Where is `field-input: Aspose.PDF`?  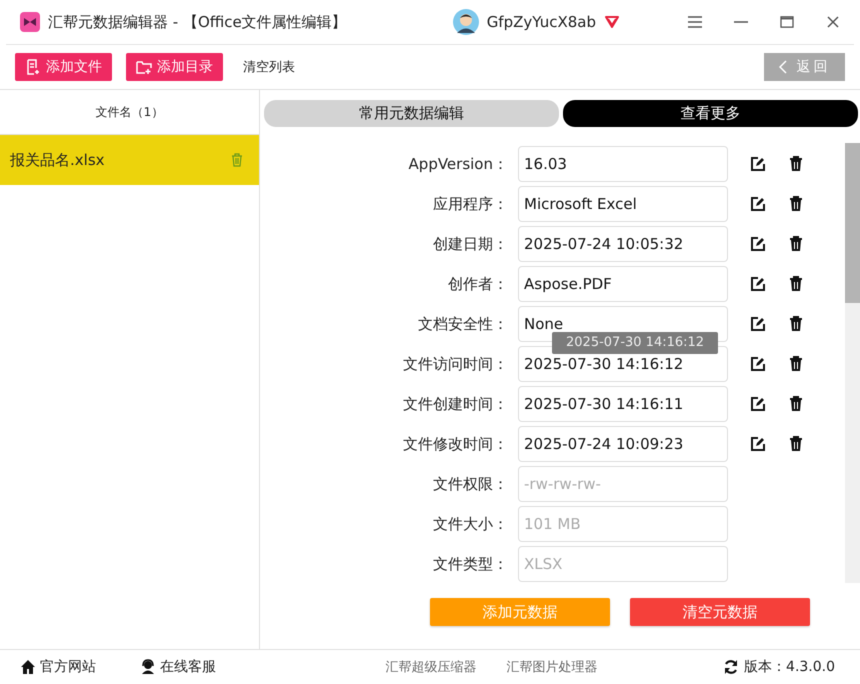 field-input: Aspose.PDF is located at coordinates (623, 284).